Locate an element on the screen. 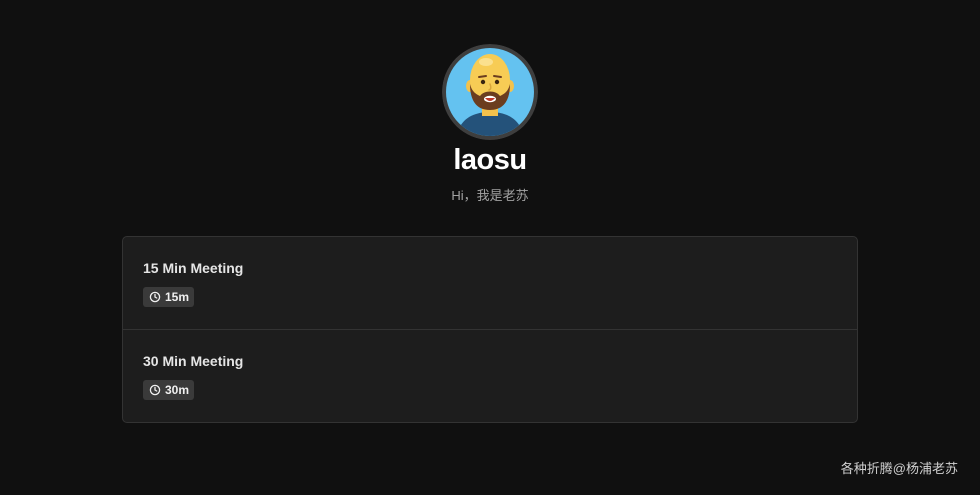 The width and height of the screenshot is (980, 495). avatar is located at coordinates (490, 92).